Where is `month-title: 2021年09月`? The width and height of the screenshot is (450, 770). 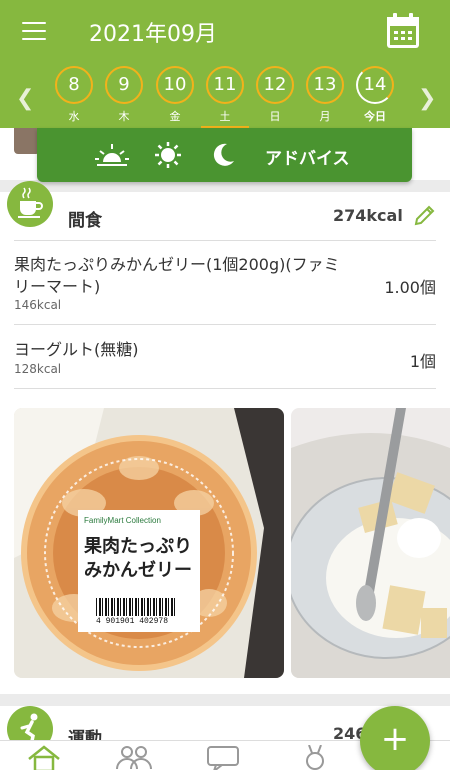 month-title: 2021年09月 is located at coordinates (153, 32).